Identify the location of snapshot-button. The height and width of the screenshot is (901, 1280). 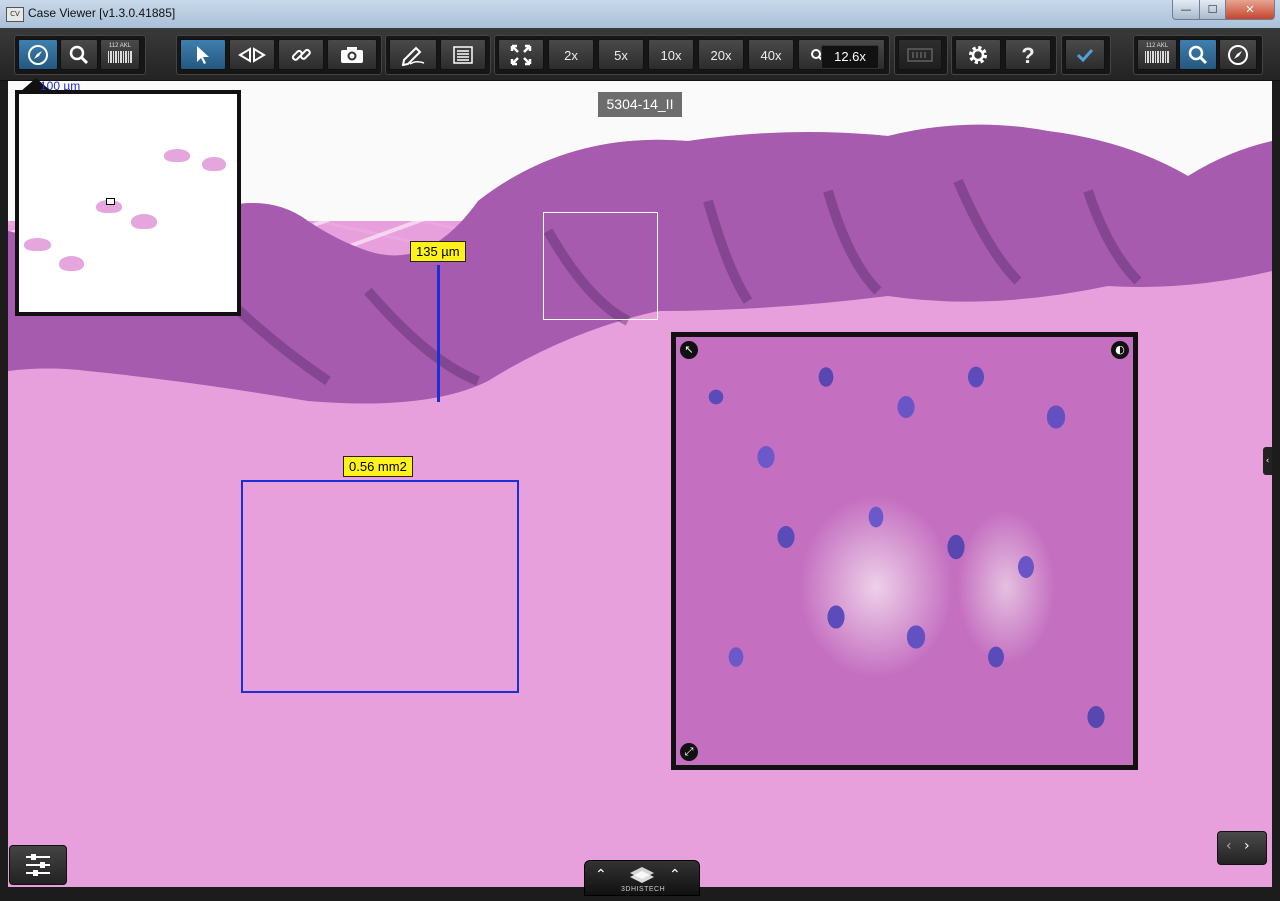
(352, 54).